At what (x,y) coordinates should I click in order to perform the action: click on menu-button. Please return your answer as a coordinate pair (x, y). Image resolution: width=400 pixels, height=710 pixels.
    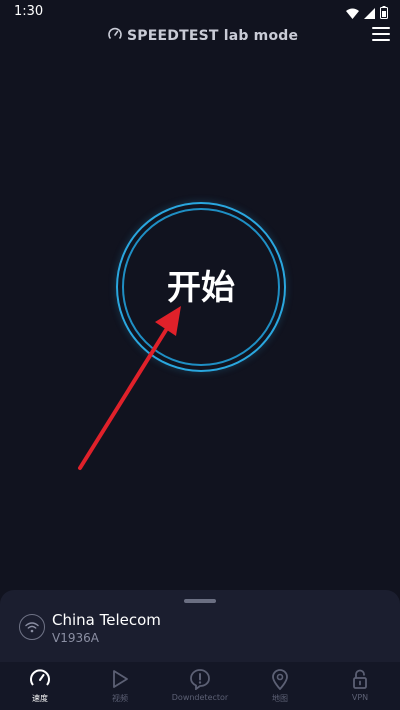
    Looking at the image, I should click on (381, 34).